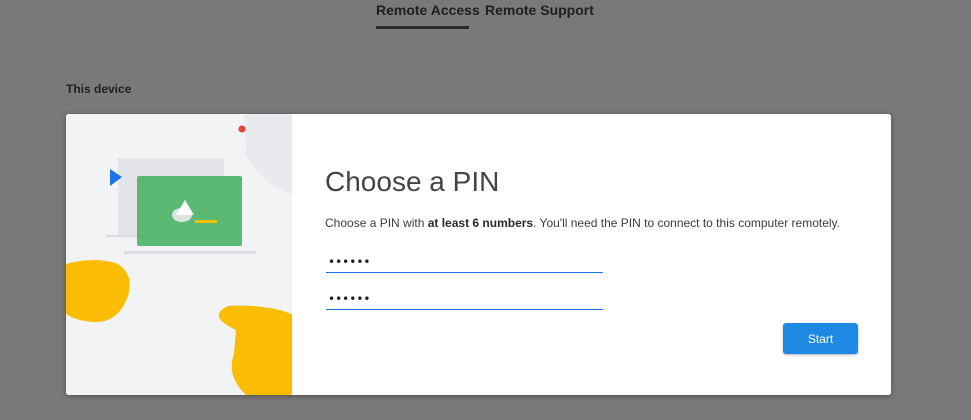 The height and width of the screenshot is (420, 971). What do you see at coordinates (412, 181) in the screenshot?
I see `dialog-title: Choose a PIN` at bounding box center [412, 181].